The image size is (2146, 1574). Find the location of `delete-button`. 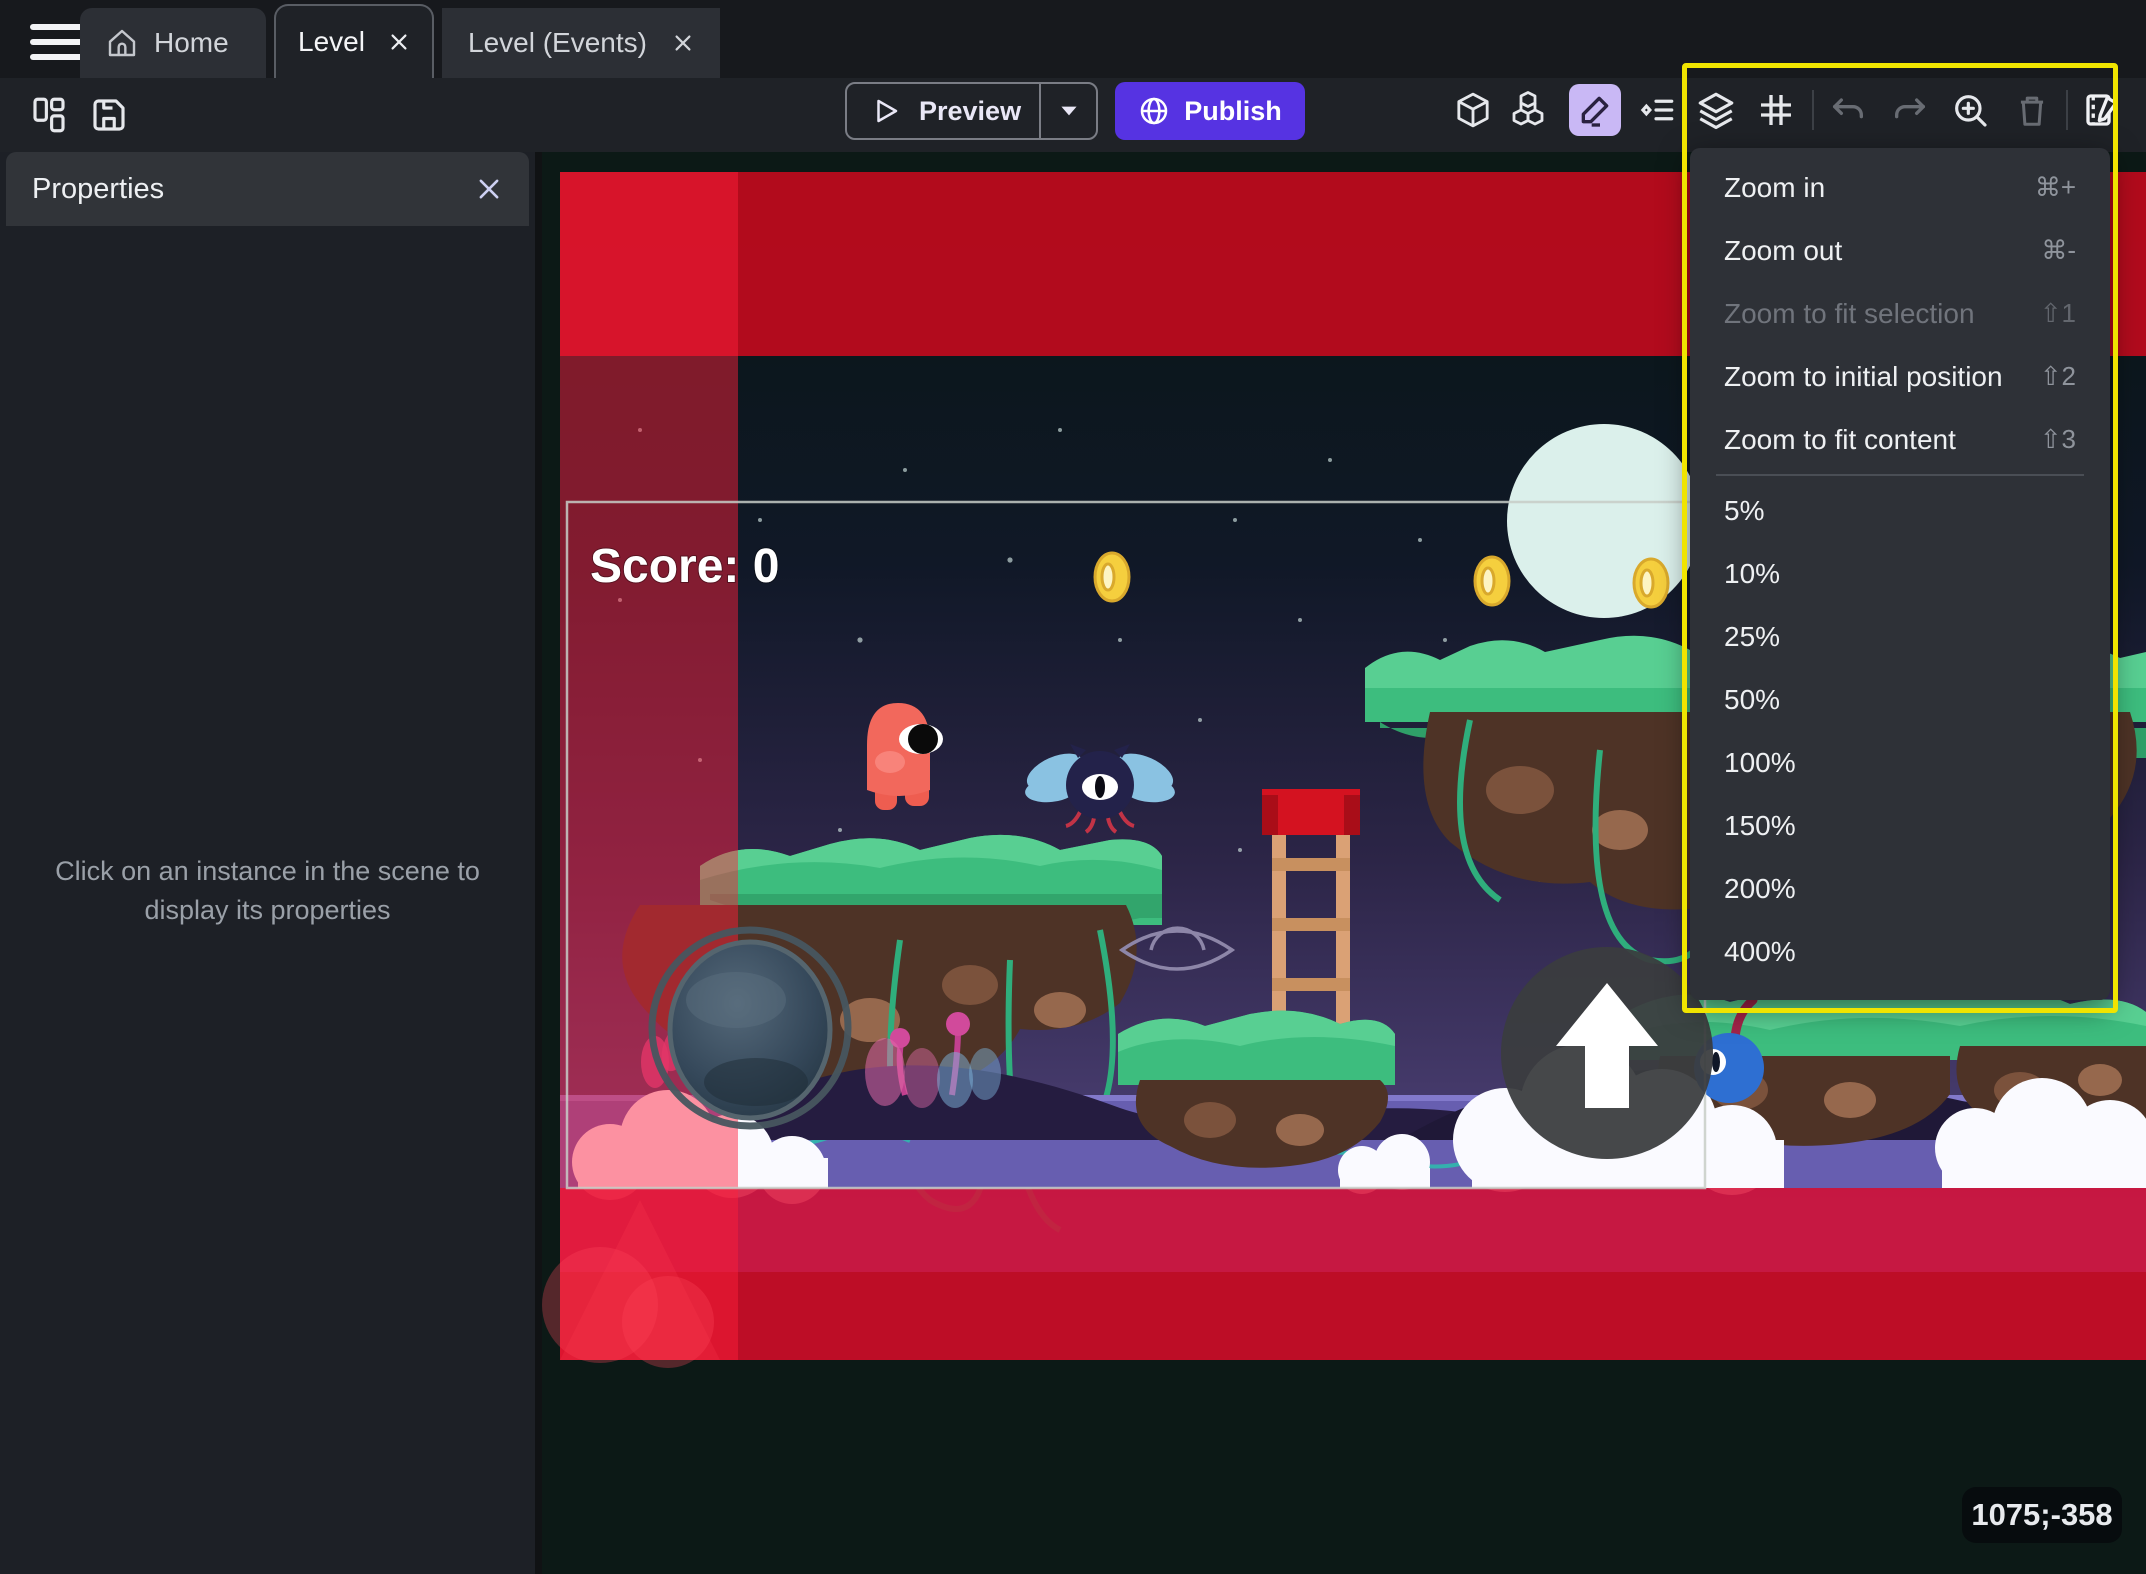

delete-button is located at coordinates (2032, 110).